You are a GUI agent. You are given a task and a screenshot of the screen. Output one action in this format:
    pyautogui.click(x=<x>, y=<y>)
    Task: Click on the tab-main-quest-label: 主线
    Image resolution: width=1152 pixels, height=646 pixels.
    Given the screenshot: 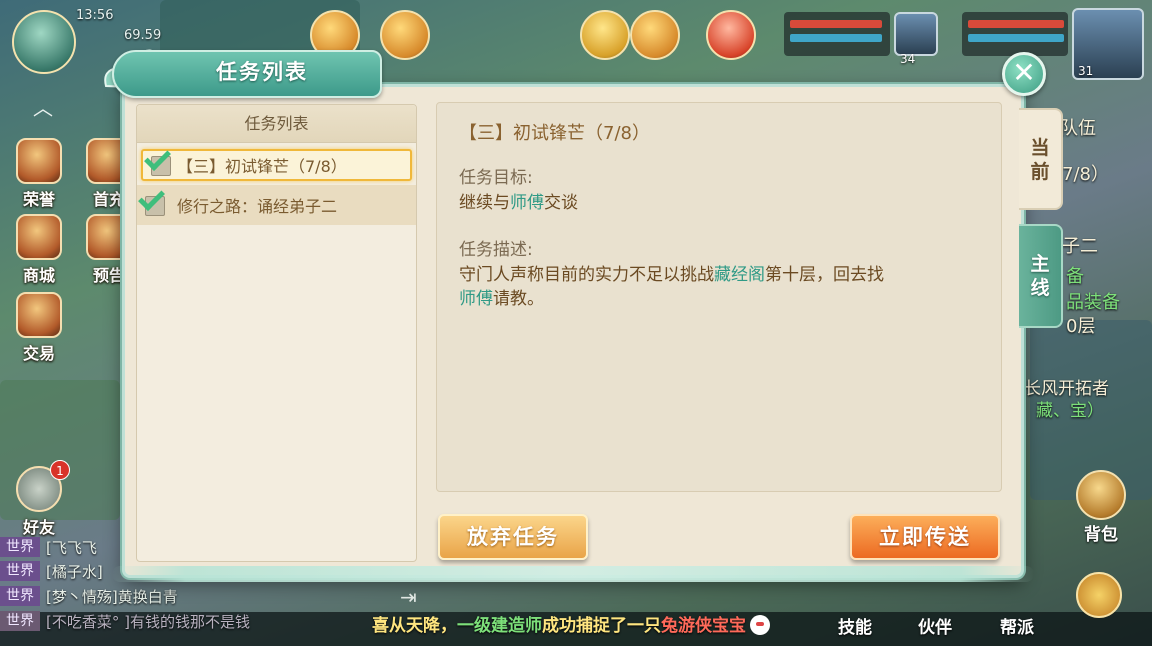 What is the action you would take?
    pyautogui.click(x=1040, y=276)
    